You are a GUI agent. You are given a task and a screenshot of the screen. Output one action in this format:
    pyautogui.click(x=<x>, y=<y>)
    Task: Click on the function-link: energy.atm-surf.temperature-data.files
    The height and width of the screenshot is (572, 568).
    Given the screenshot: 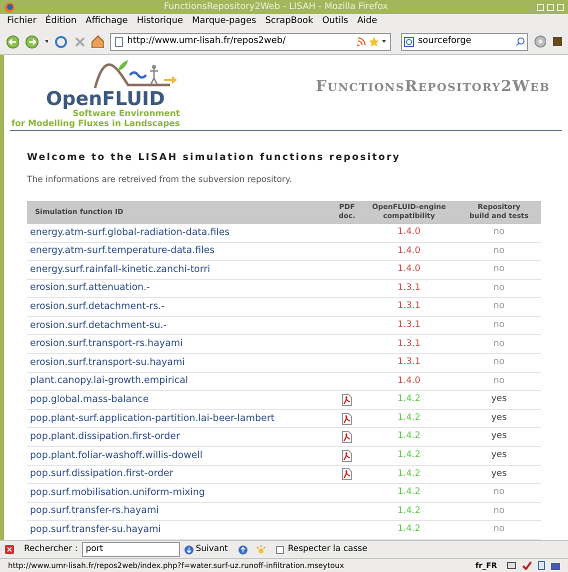 What is the action you would take?
    pyautogui.click(x=180, y=251)
    